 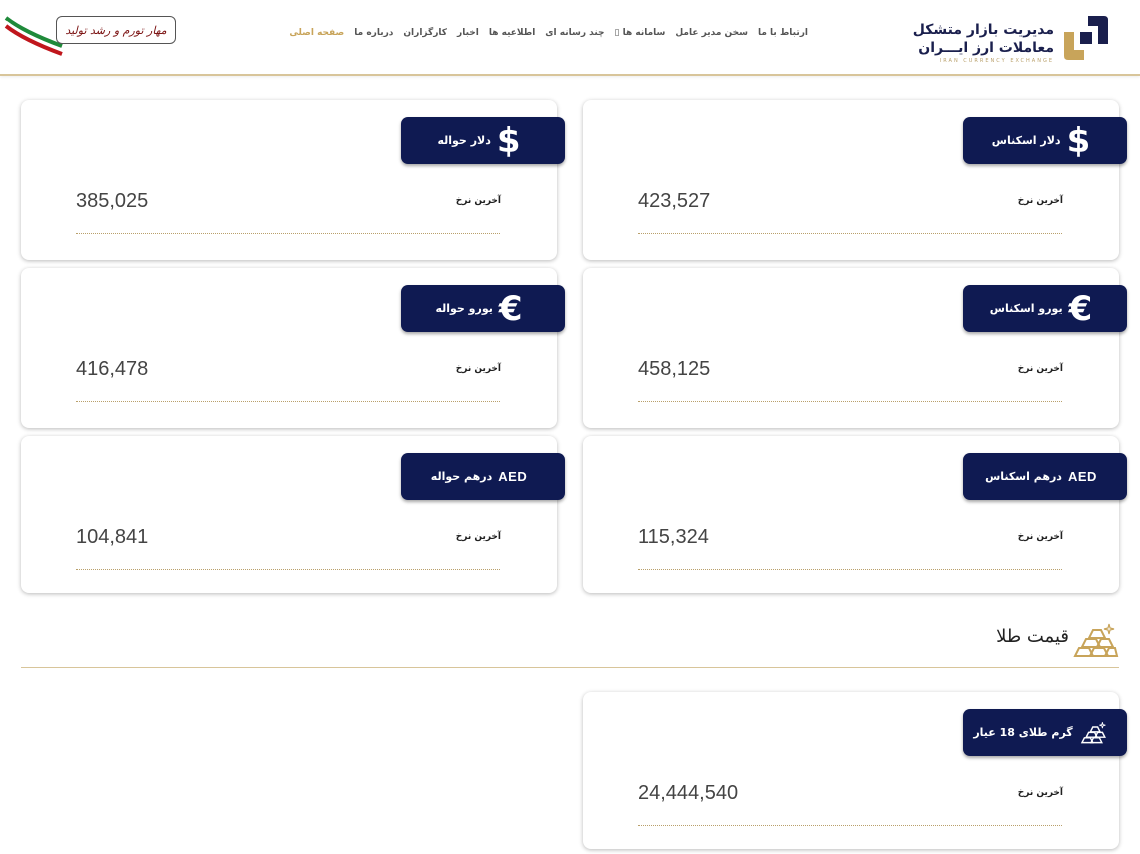 I want to click on nav-item-about: درباره ما, so click(x=373, y=33).